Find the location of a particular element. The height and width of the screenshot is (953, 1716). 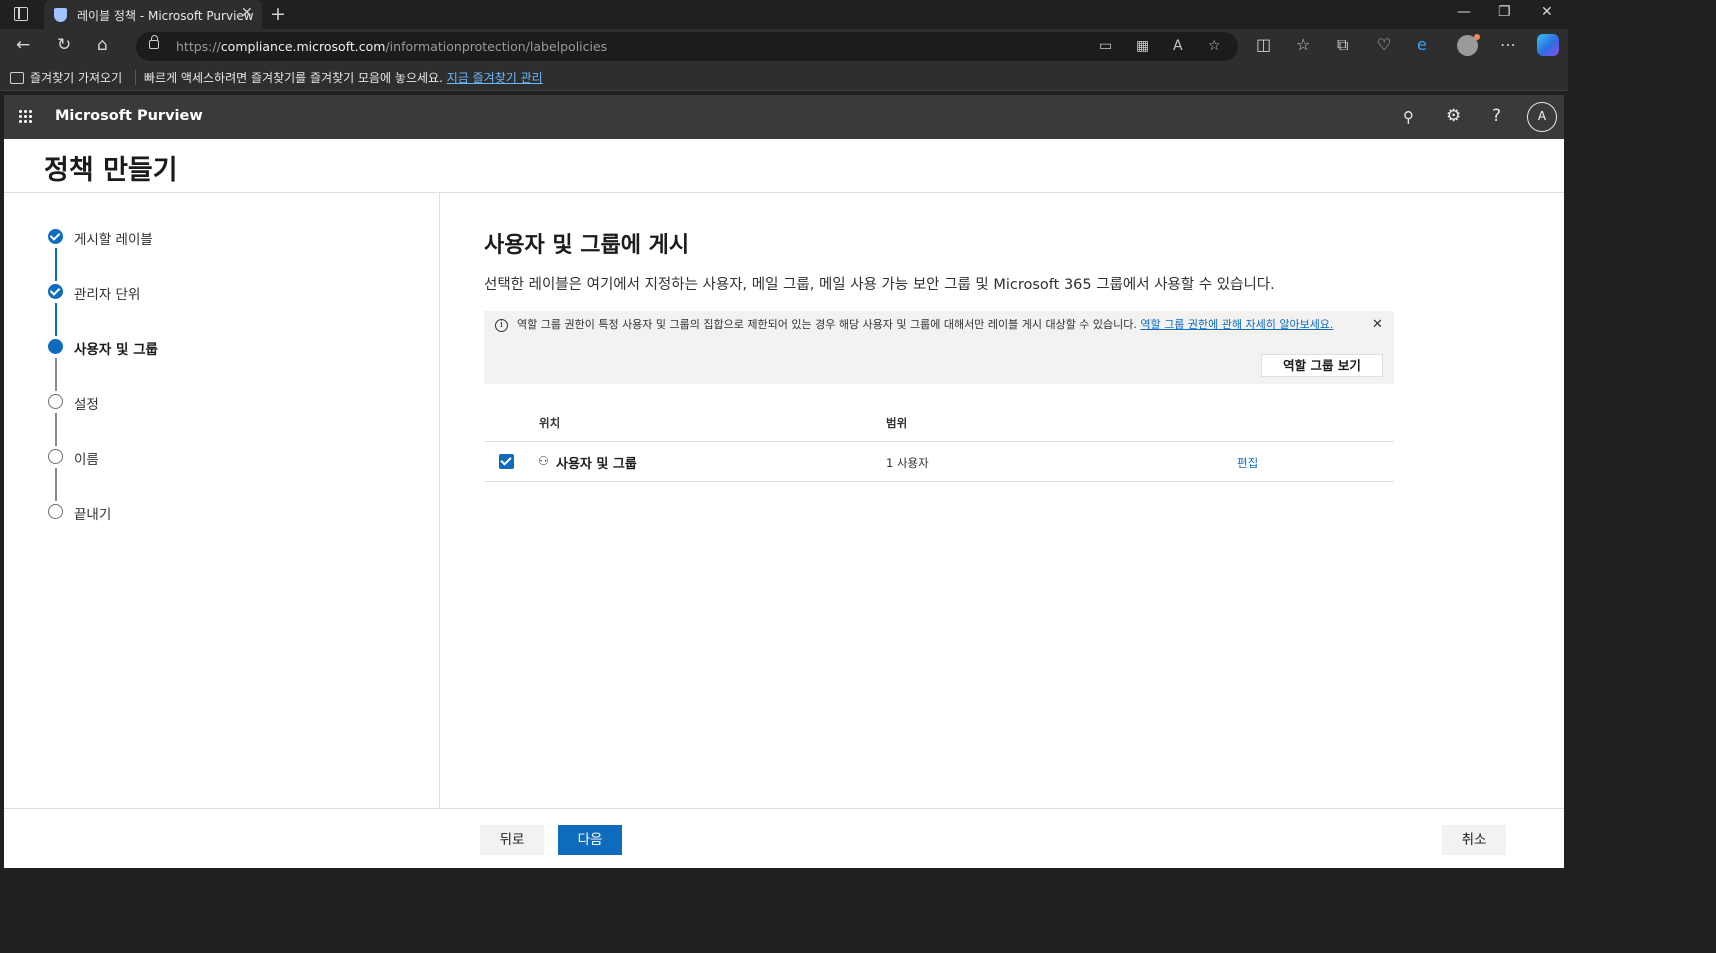

minimize-icon: — is located at coordinates (1464, 12).